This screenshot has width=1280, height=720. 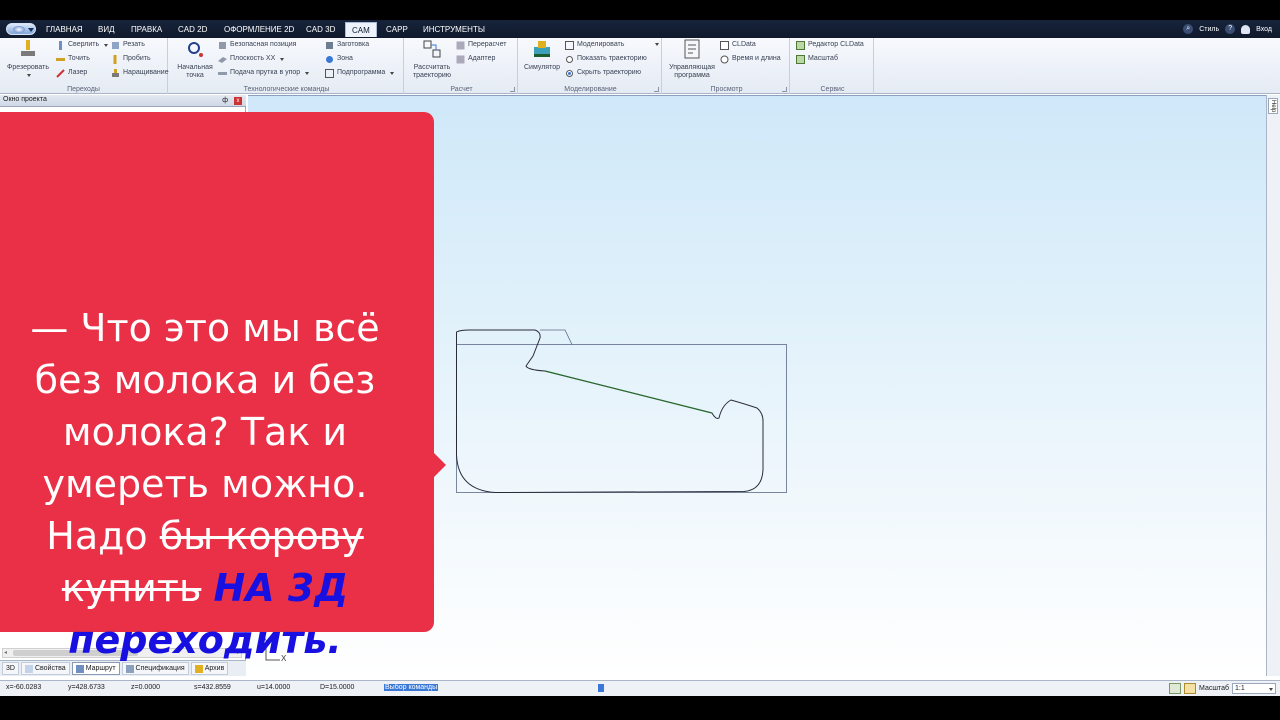 I want to click on scale-button: Масштаб, so click(x=817, y=59).